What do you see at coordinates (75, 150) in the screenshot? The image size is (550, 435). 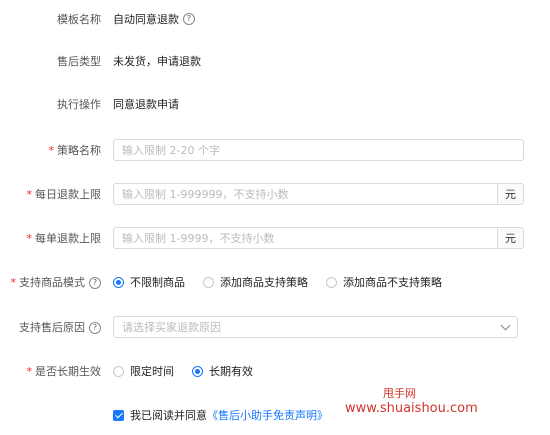 I see `policy-name-label: * 策略名称` at bounding box center [75, 150].